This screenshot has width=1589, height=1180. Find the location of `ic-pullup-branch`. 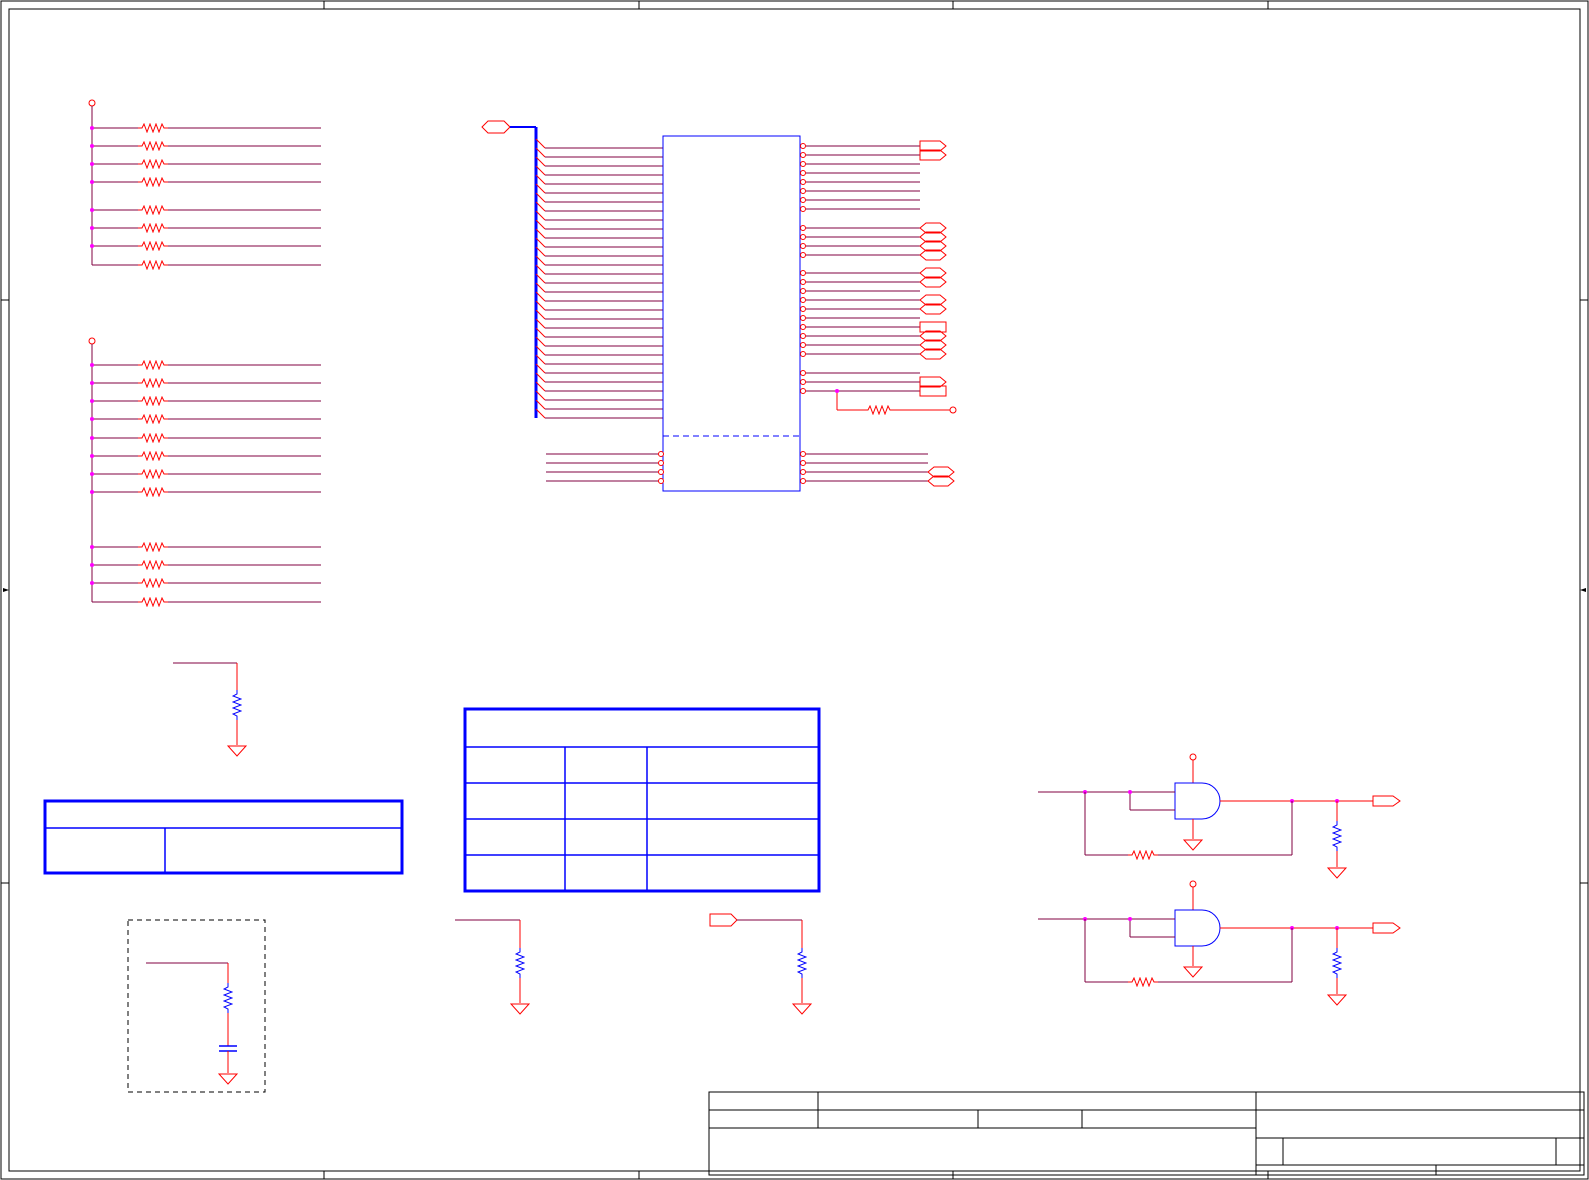

ic-pullup-branch is located at coordinates (896, 402).